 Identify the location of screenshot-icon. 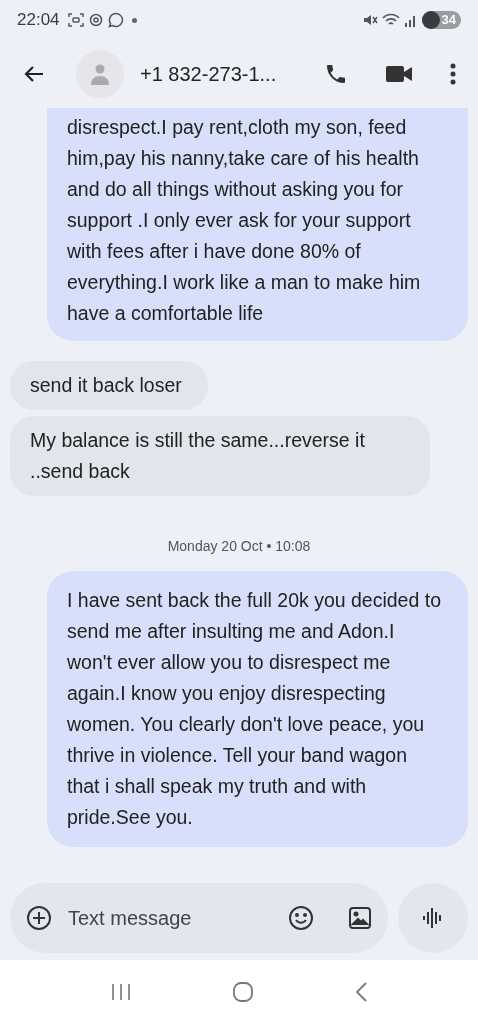
(75, 20).